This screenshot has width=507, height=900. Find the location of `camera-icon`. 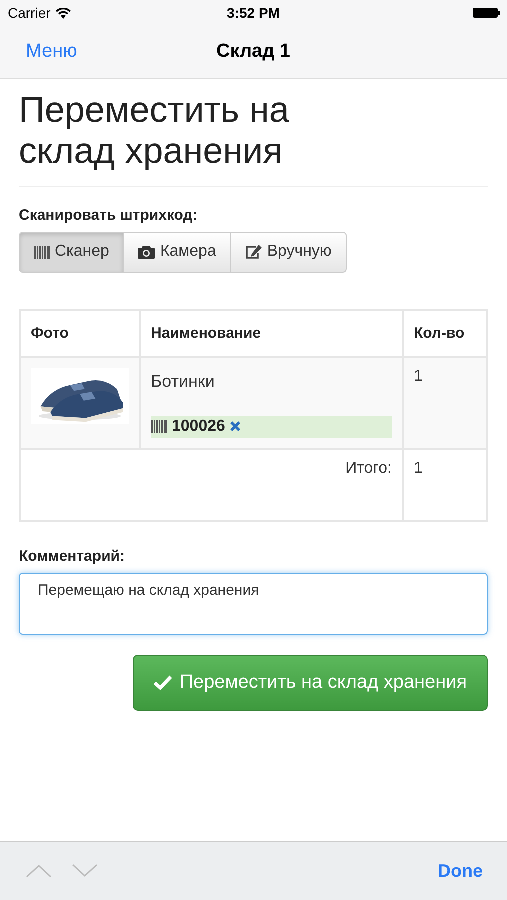

camera-icon is located at coordinates (147, 252).